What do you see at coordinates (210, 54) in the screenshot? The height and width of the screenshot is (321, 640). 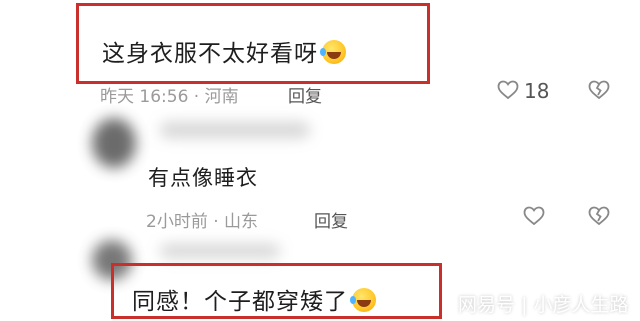 I see `comment-text: 这身衣服不太好看呀` at bounding box center [210, 54].